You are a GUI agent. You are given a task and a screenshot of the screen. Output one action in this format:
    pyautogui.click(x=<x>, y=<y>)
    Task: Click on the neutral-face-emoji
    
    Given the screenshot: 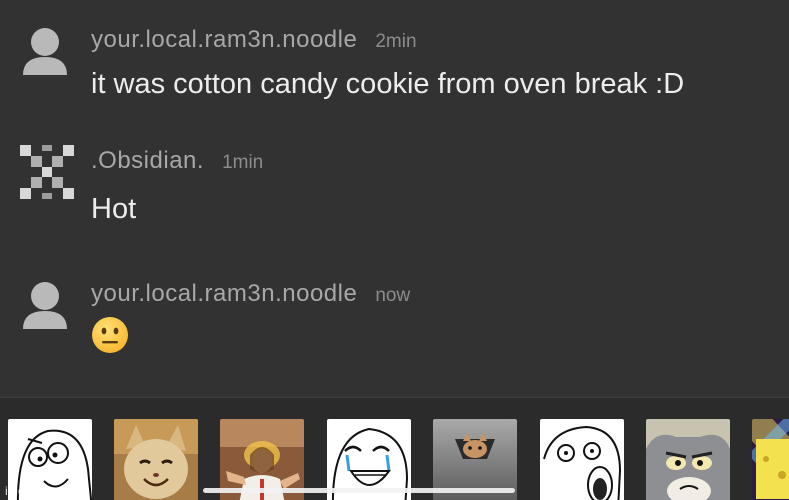 What is the action you would take?
    pyautogui.click(x=110, y=335)
    